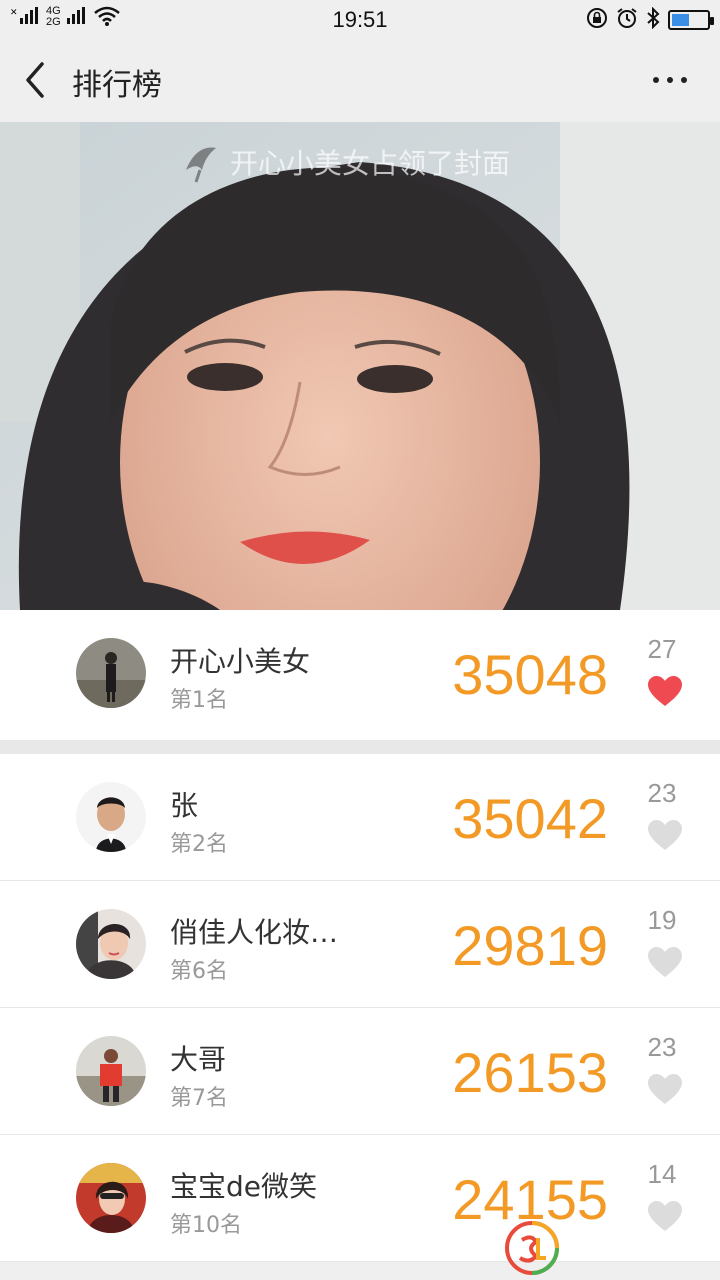 The width and height of the screenshot is (720, 1280). What do you see at coordinates (530, 945) in the screenshot?
I see `user-score: 29819` at bounding box center [530, 945].